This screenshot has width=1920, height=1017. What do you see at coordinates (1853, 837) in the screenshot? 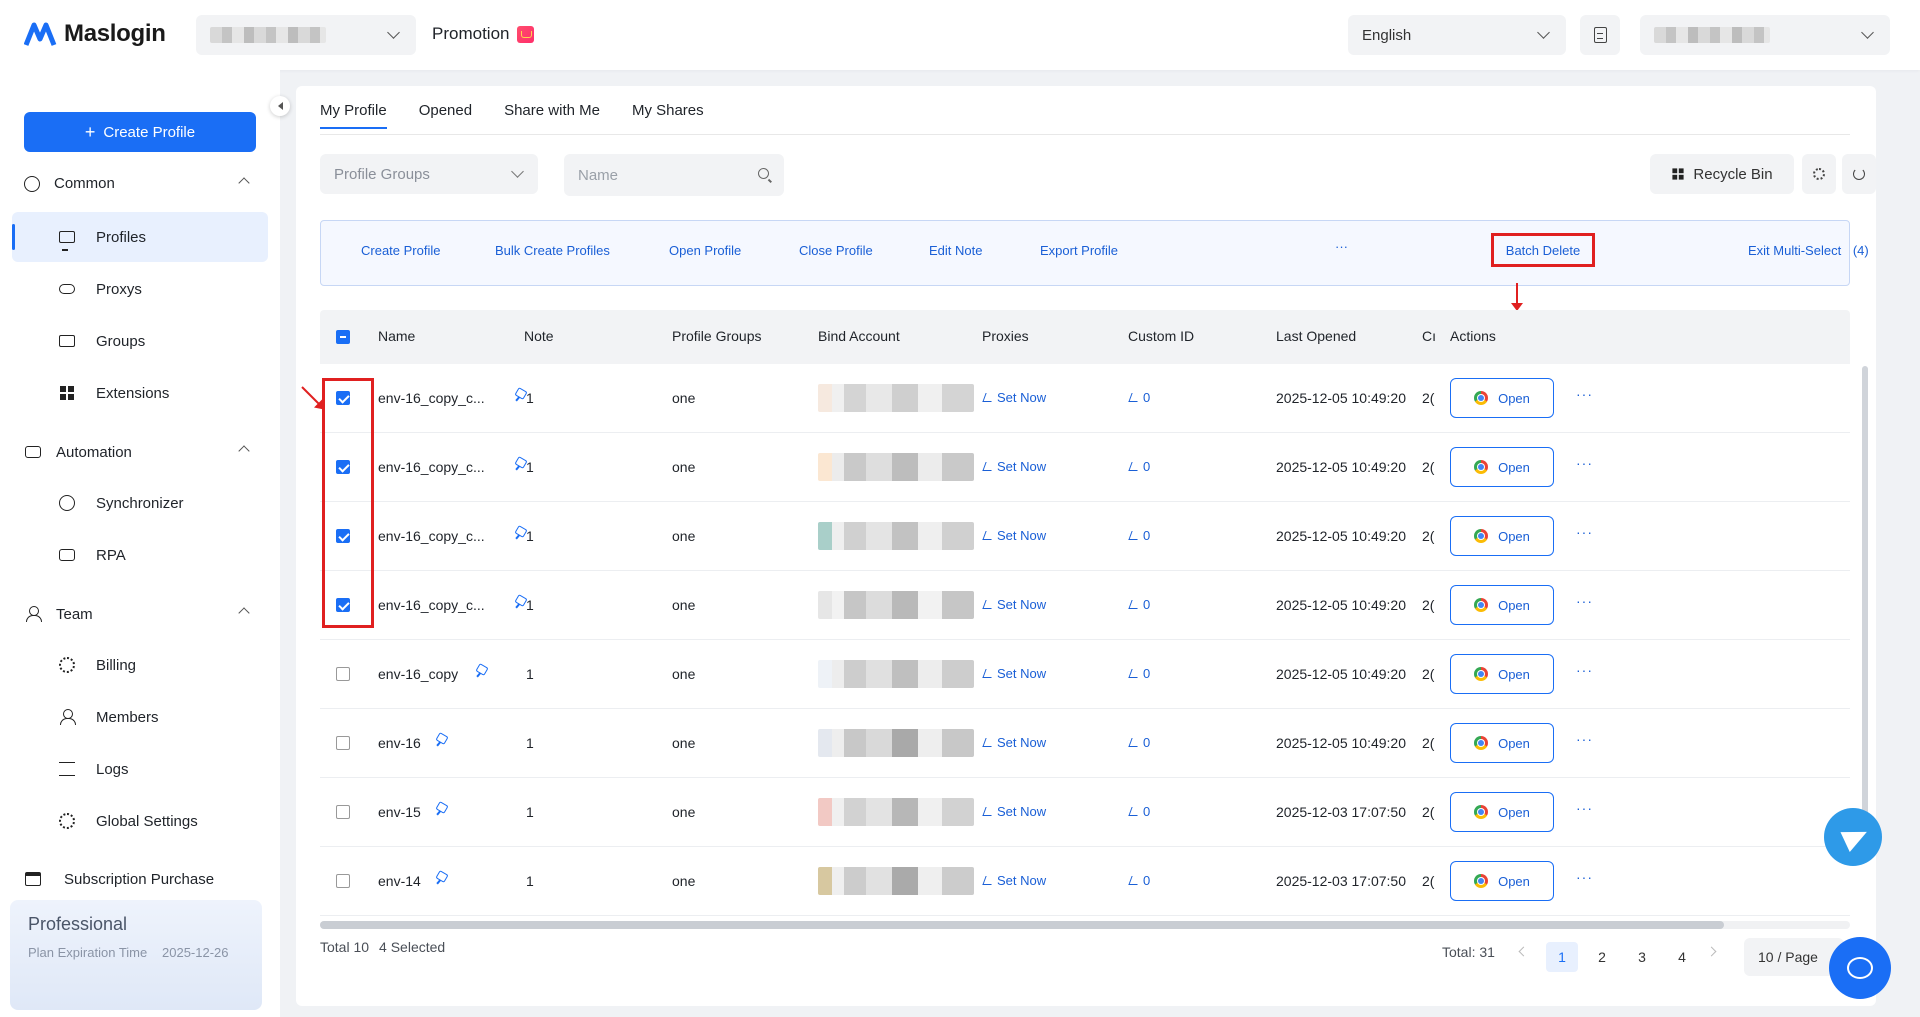
I see `telegram-button` at bounding box center [1853, 837].